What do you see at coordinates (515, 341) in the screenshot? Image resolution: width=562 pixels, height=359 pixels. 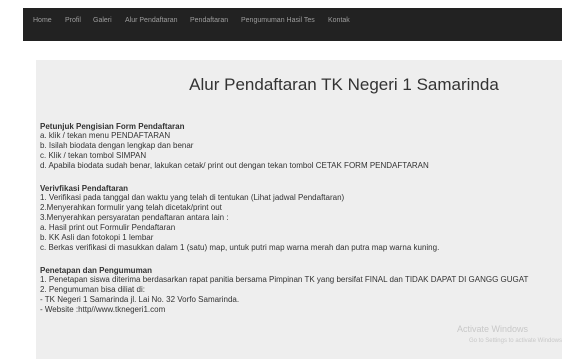 I see `activate-windows-subtitle: Go to Settings to activate Windows` at bounding box center [515, 341].